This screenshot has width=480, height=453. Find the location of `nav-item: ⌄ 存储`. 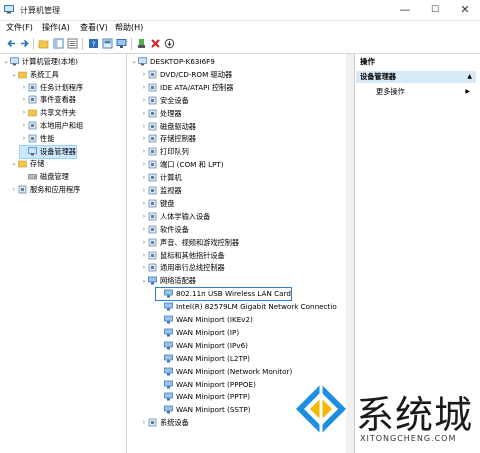

nav-item: ⌄ 存储 is located at coordinates (27, 164).